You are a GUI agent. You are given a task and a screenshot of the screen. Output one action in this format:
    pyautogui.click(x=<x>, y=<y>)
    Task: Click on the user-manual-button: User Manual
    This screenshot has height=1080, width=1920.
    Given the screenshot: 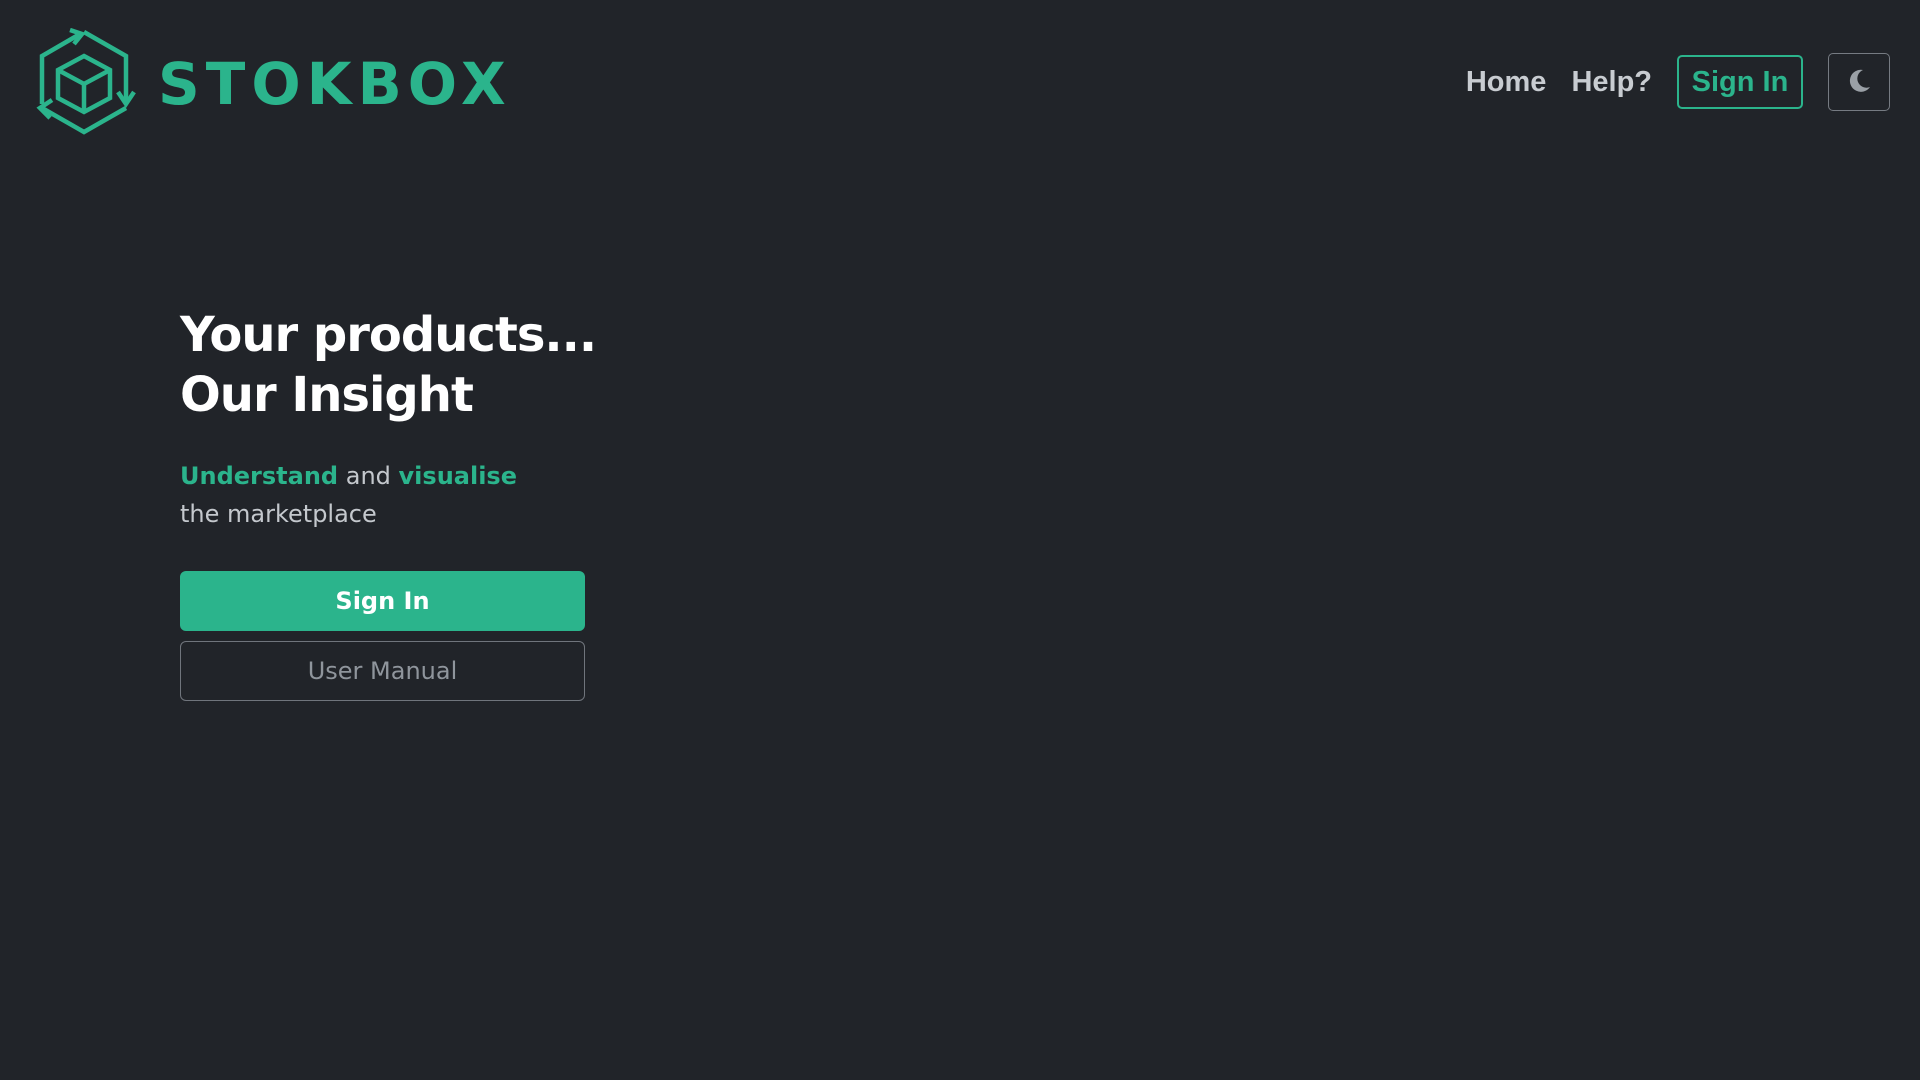 What is the action you would take?
    pyautogui.click(x=382, y=671)
    